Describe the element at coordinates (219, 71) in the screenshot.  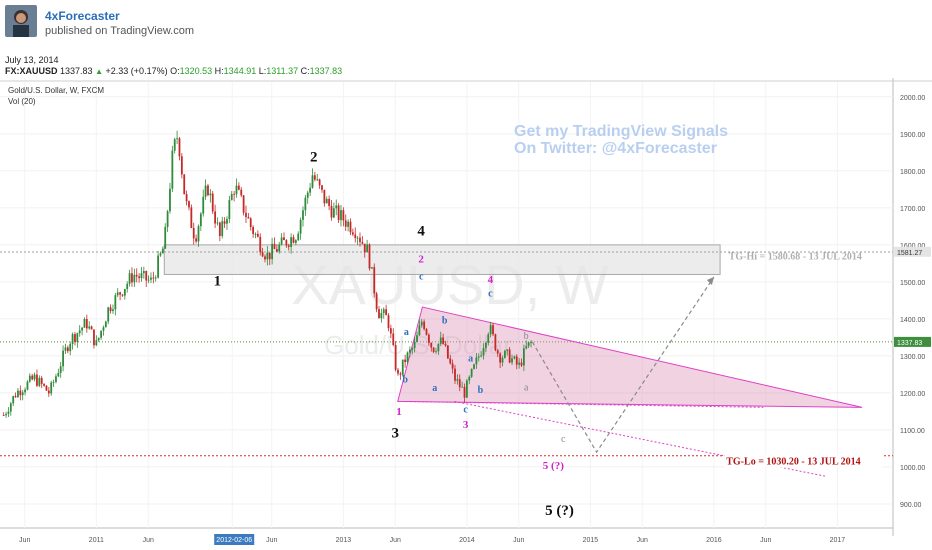
I see `high-label: H:` at that location.